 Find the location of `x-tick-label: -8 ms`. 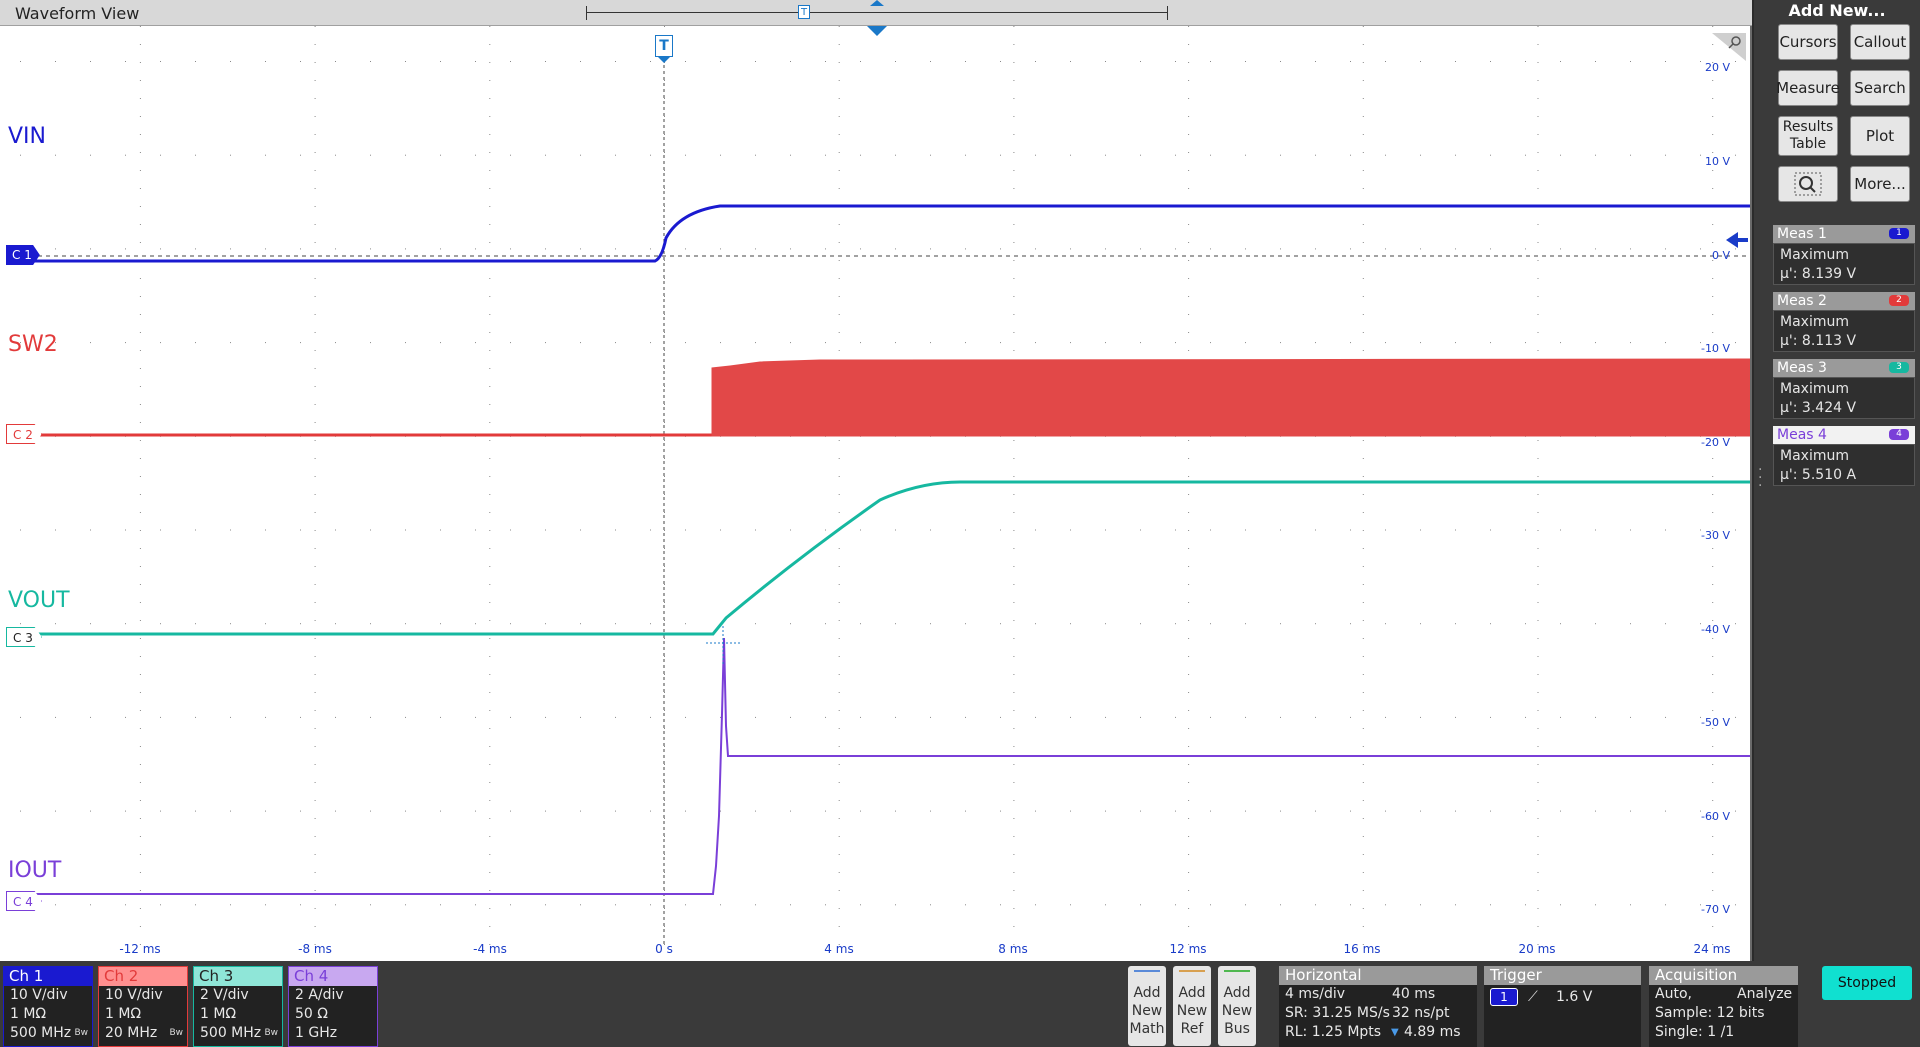

x-tick-label: -8 ms is located at coordinates (315, 949).